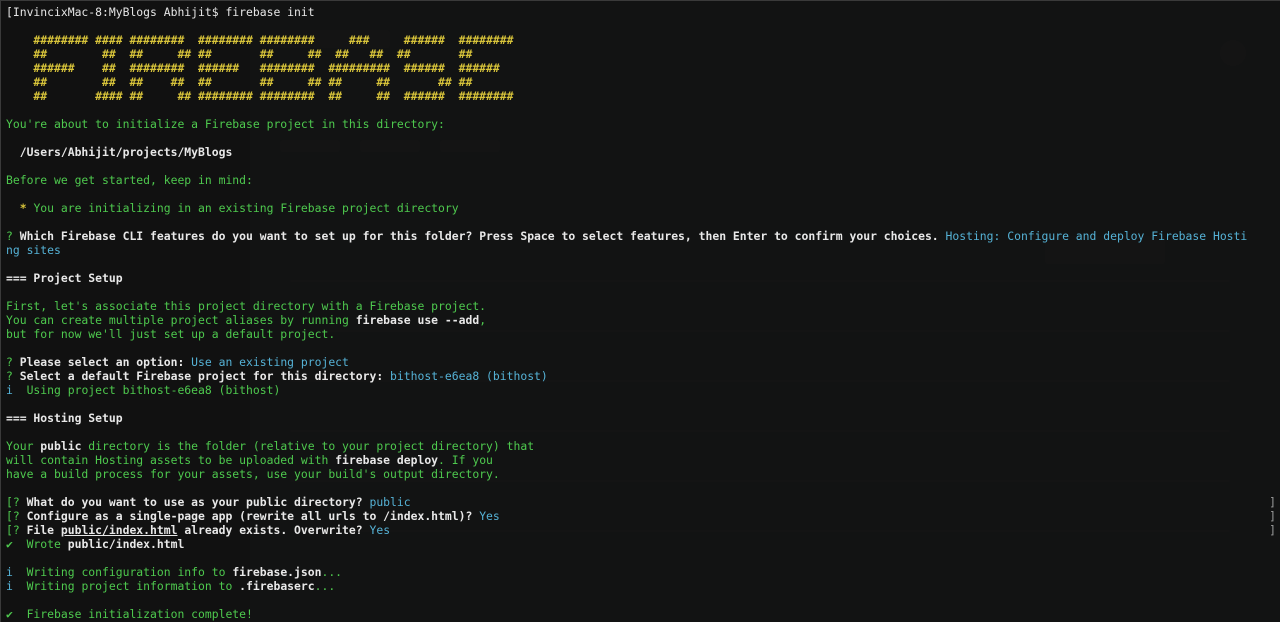 The height and width of the screenshot is (622, 1280). What do you see at coordinates (64, 278) in the screenshot?
I see `section-heading-project-setup: === Project Setup` at bounding box center [64, 278].